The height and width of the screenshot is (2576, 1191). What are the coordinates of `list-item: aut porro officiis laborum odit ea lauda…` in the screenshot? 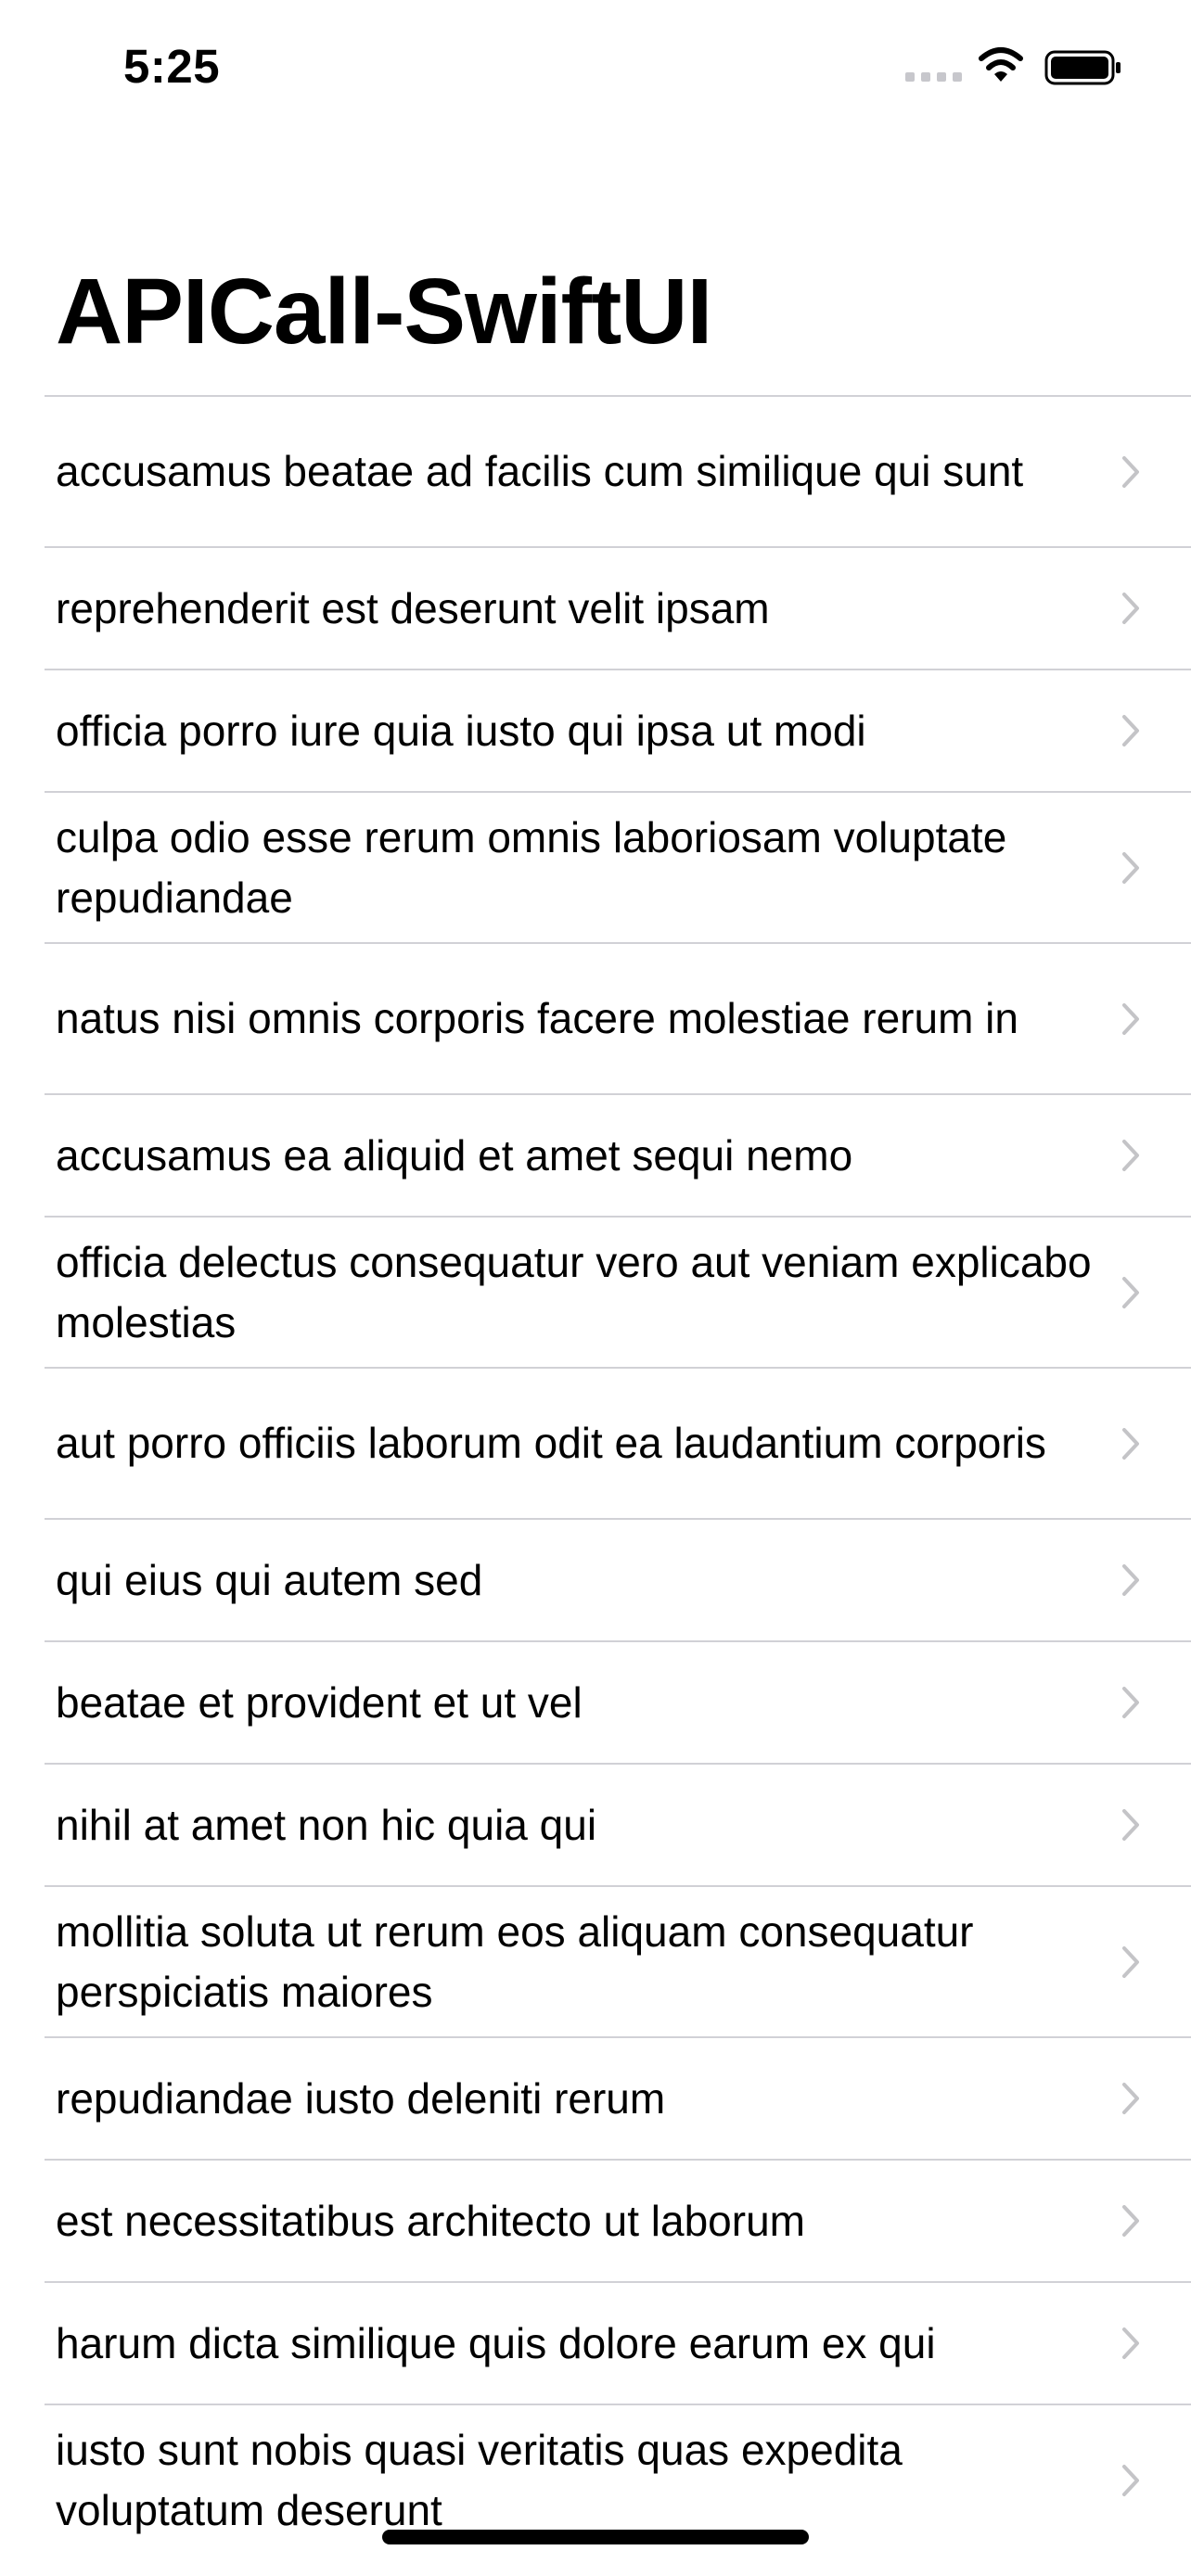 It's located at (618, 1443).